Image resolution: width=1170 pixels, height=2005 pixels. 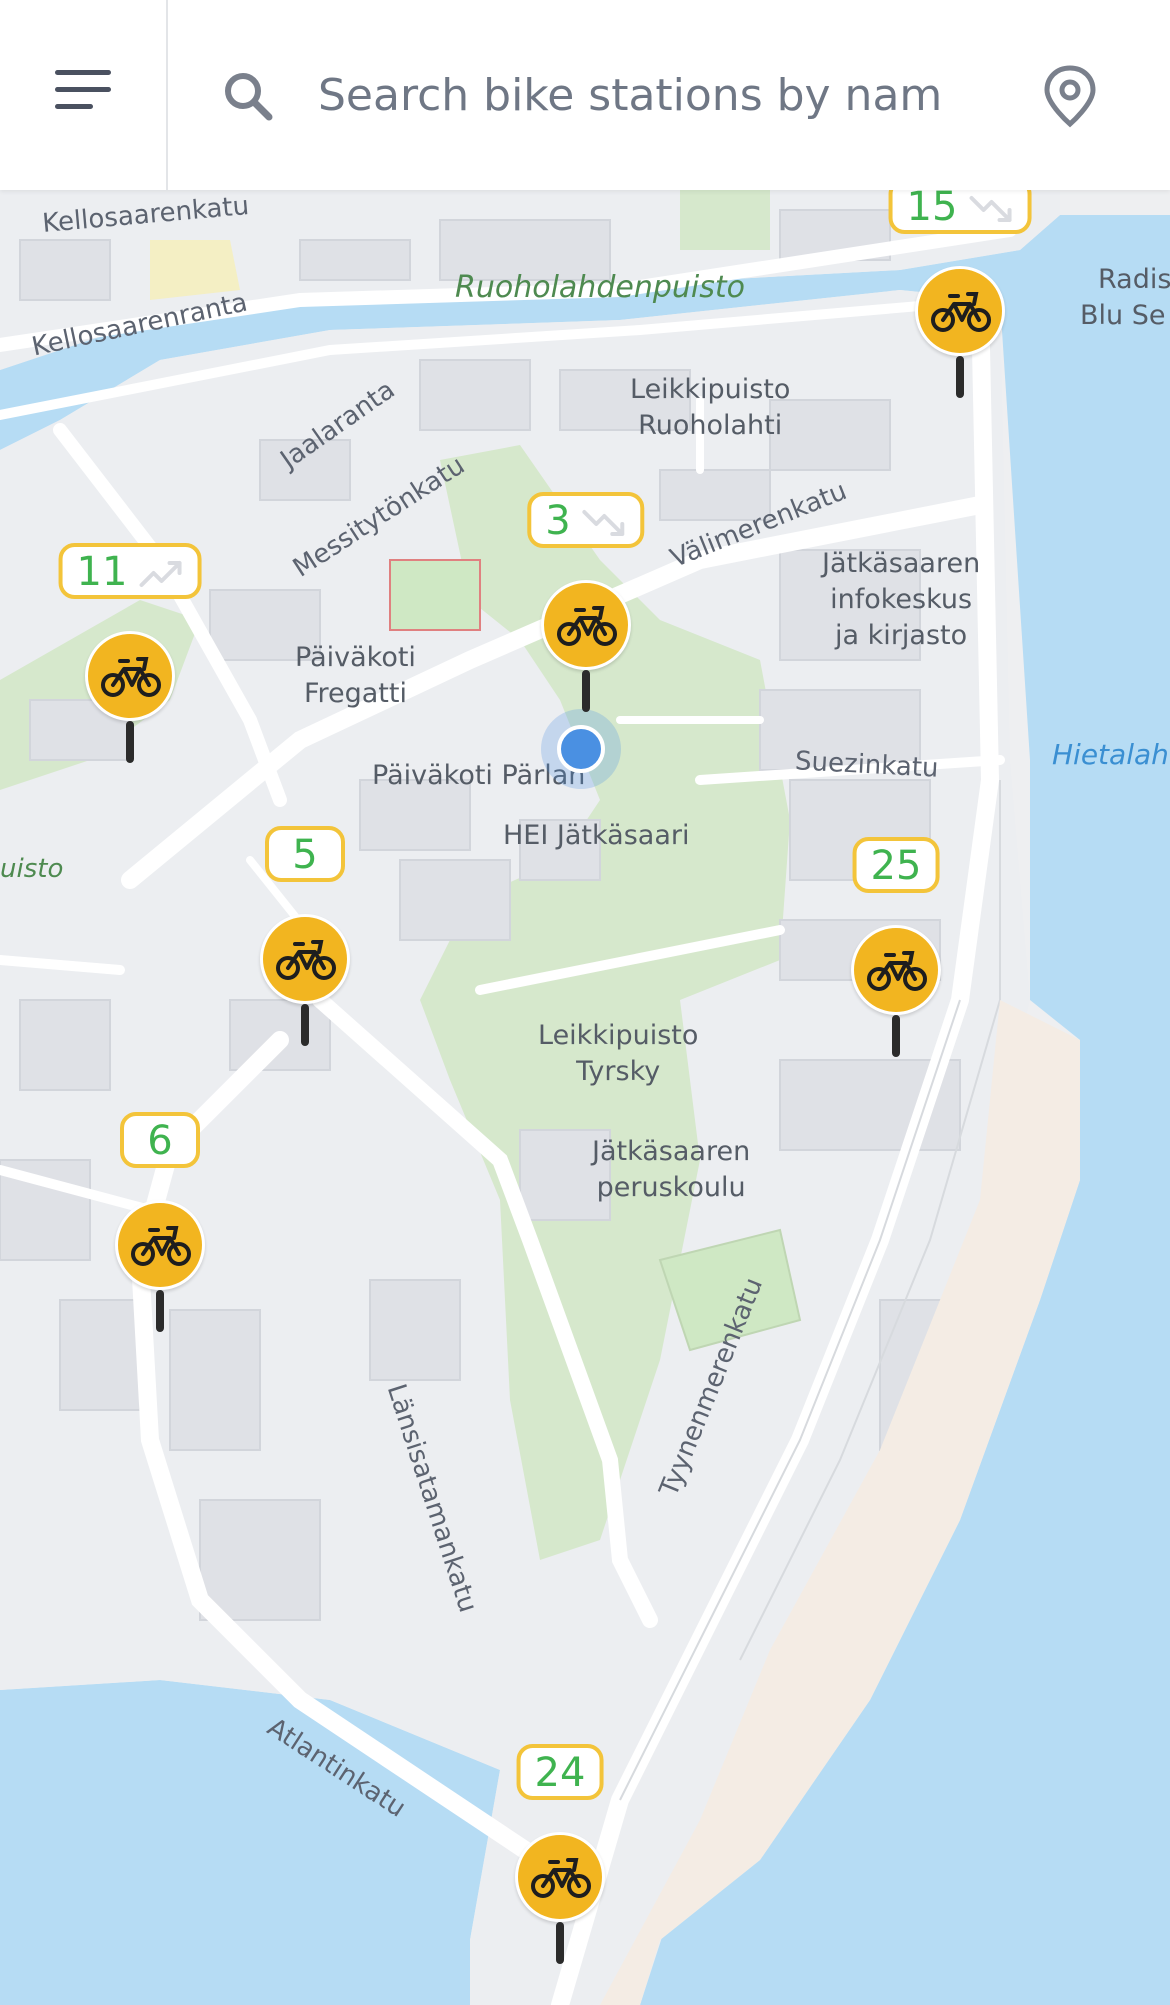 I want to click on bike-station-pin: 24, so click(x=560, y=1859).